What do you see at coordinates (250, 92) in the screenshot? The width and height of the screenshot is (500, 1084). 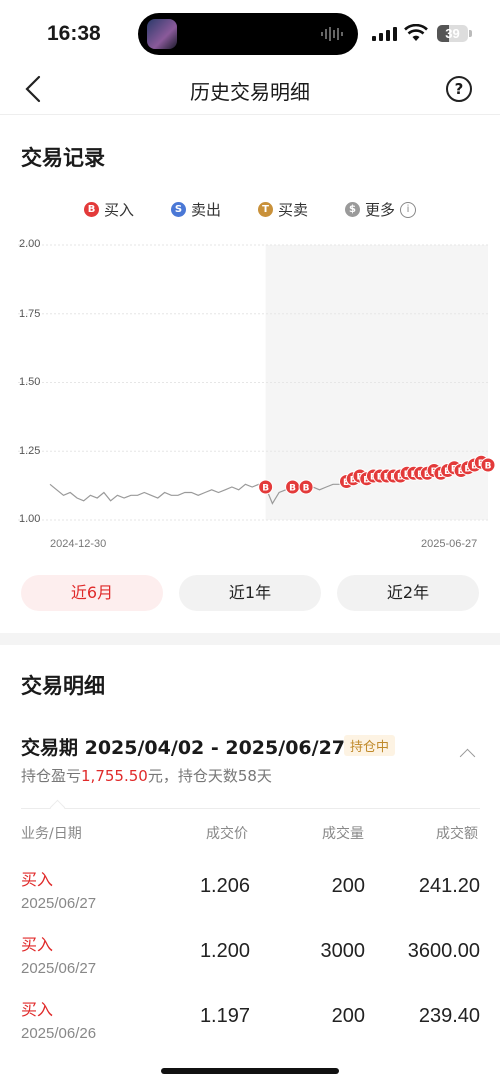 I see `page-title: 历史交易明细` at bounding box center [250, 92].